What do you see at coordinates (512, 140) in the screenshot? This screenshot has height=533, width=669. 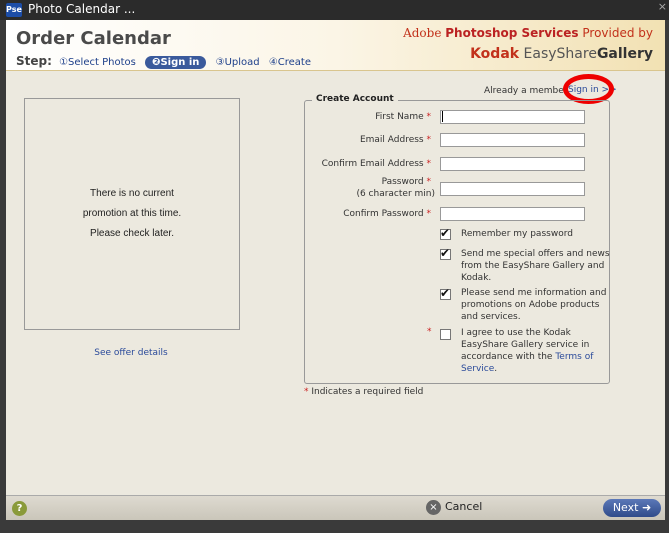 I see `email-address-input` at bounding box center [512, 140].